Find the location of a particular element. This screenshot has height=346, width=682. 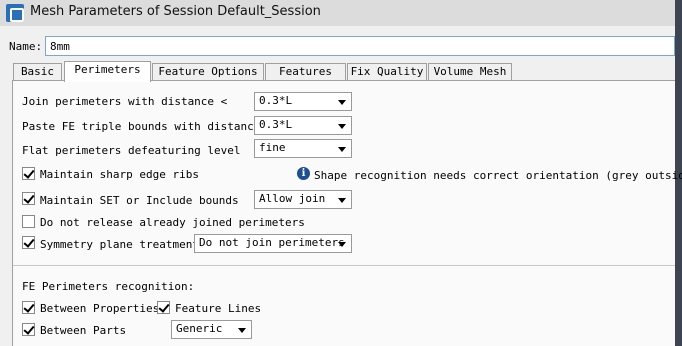

symmetry-label: Symmetry plane treatment is located at coordinates (119, 244).